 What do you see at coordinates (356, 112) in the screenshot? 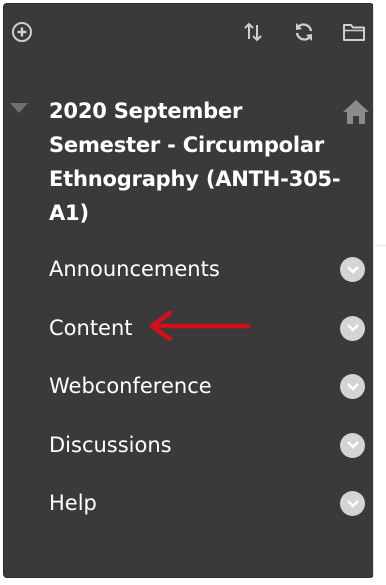
I see `home-icon` at bounding box center [356, 112].